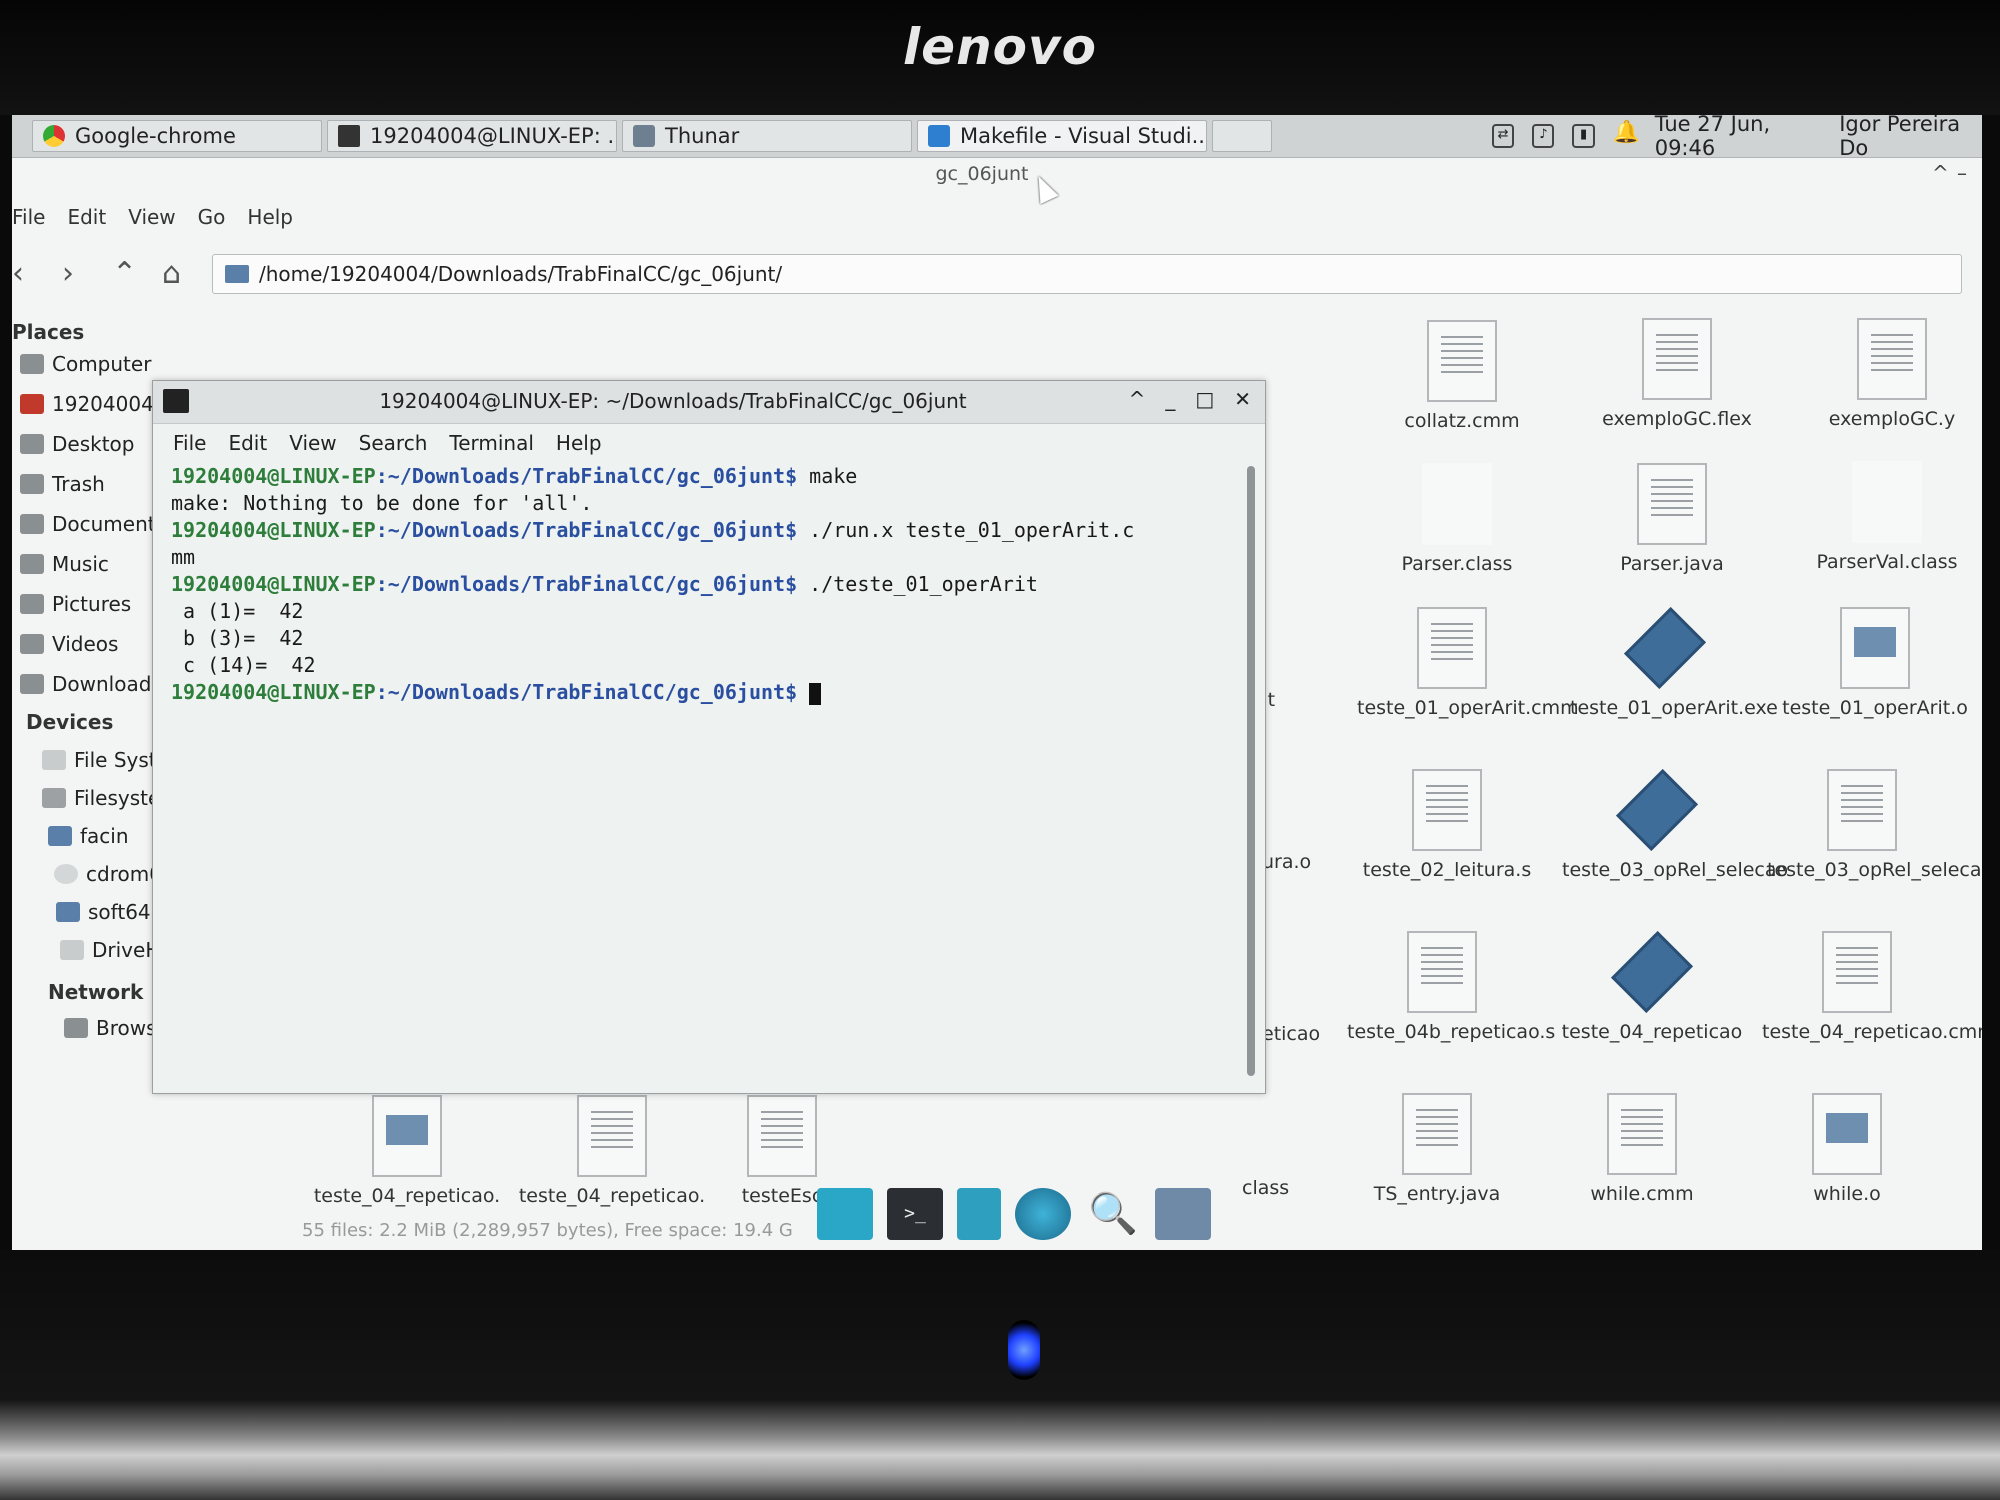  I want to click on file-item: teste_02_leitura.s, so click(1447, 825).